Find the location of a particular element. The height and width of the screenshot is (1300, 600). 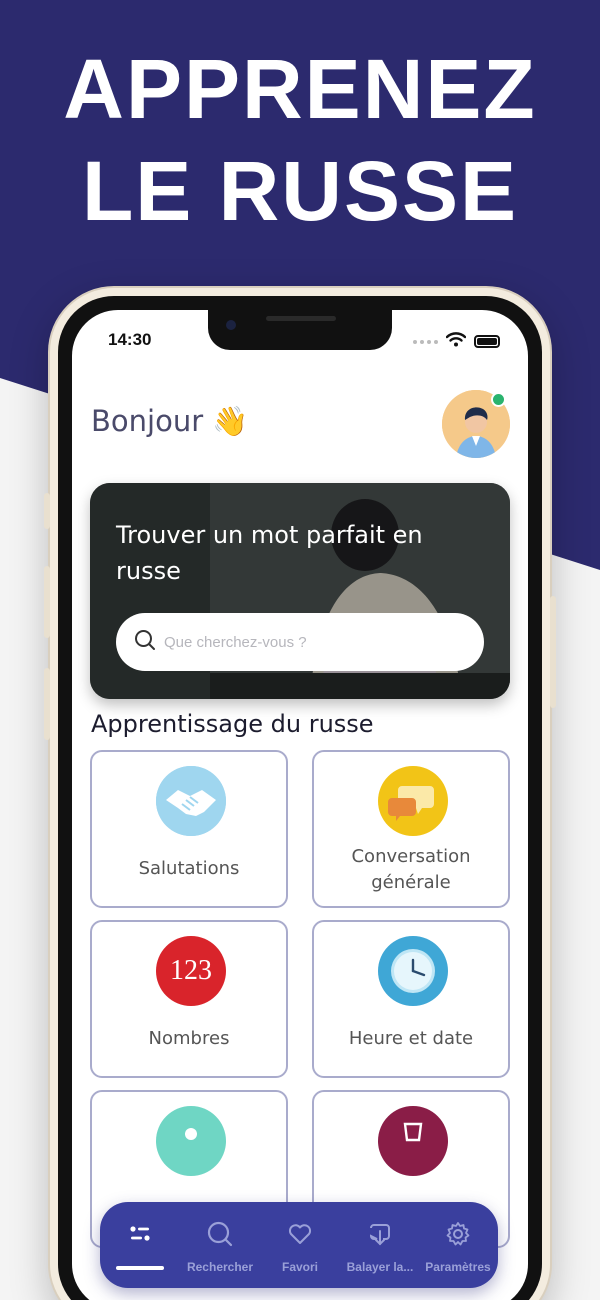

location-pin-icon is located at coordinates (191, 1141).